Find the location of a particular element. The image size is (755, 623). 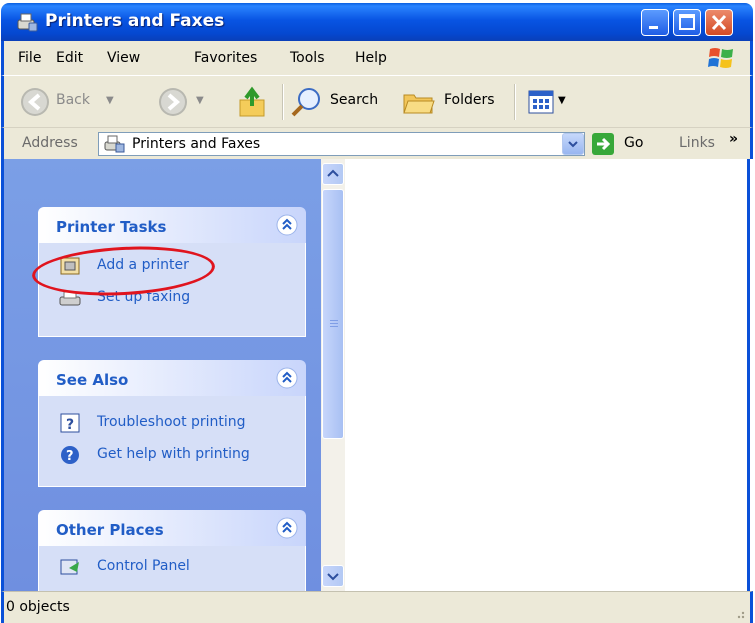

close-icon is located at coordinates (719, 22).